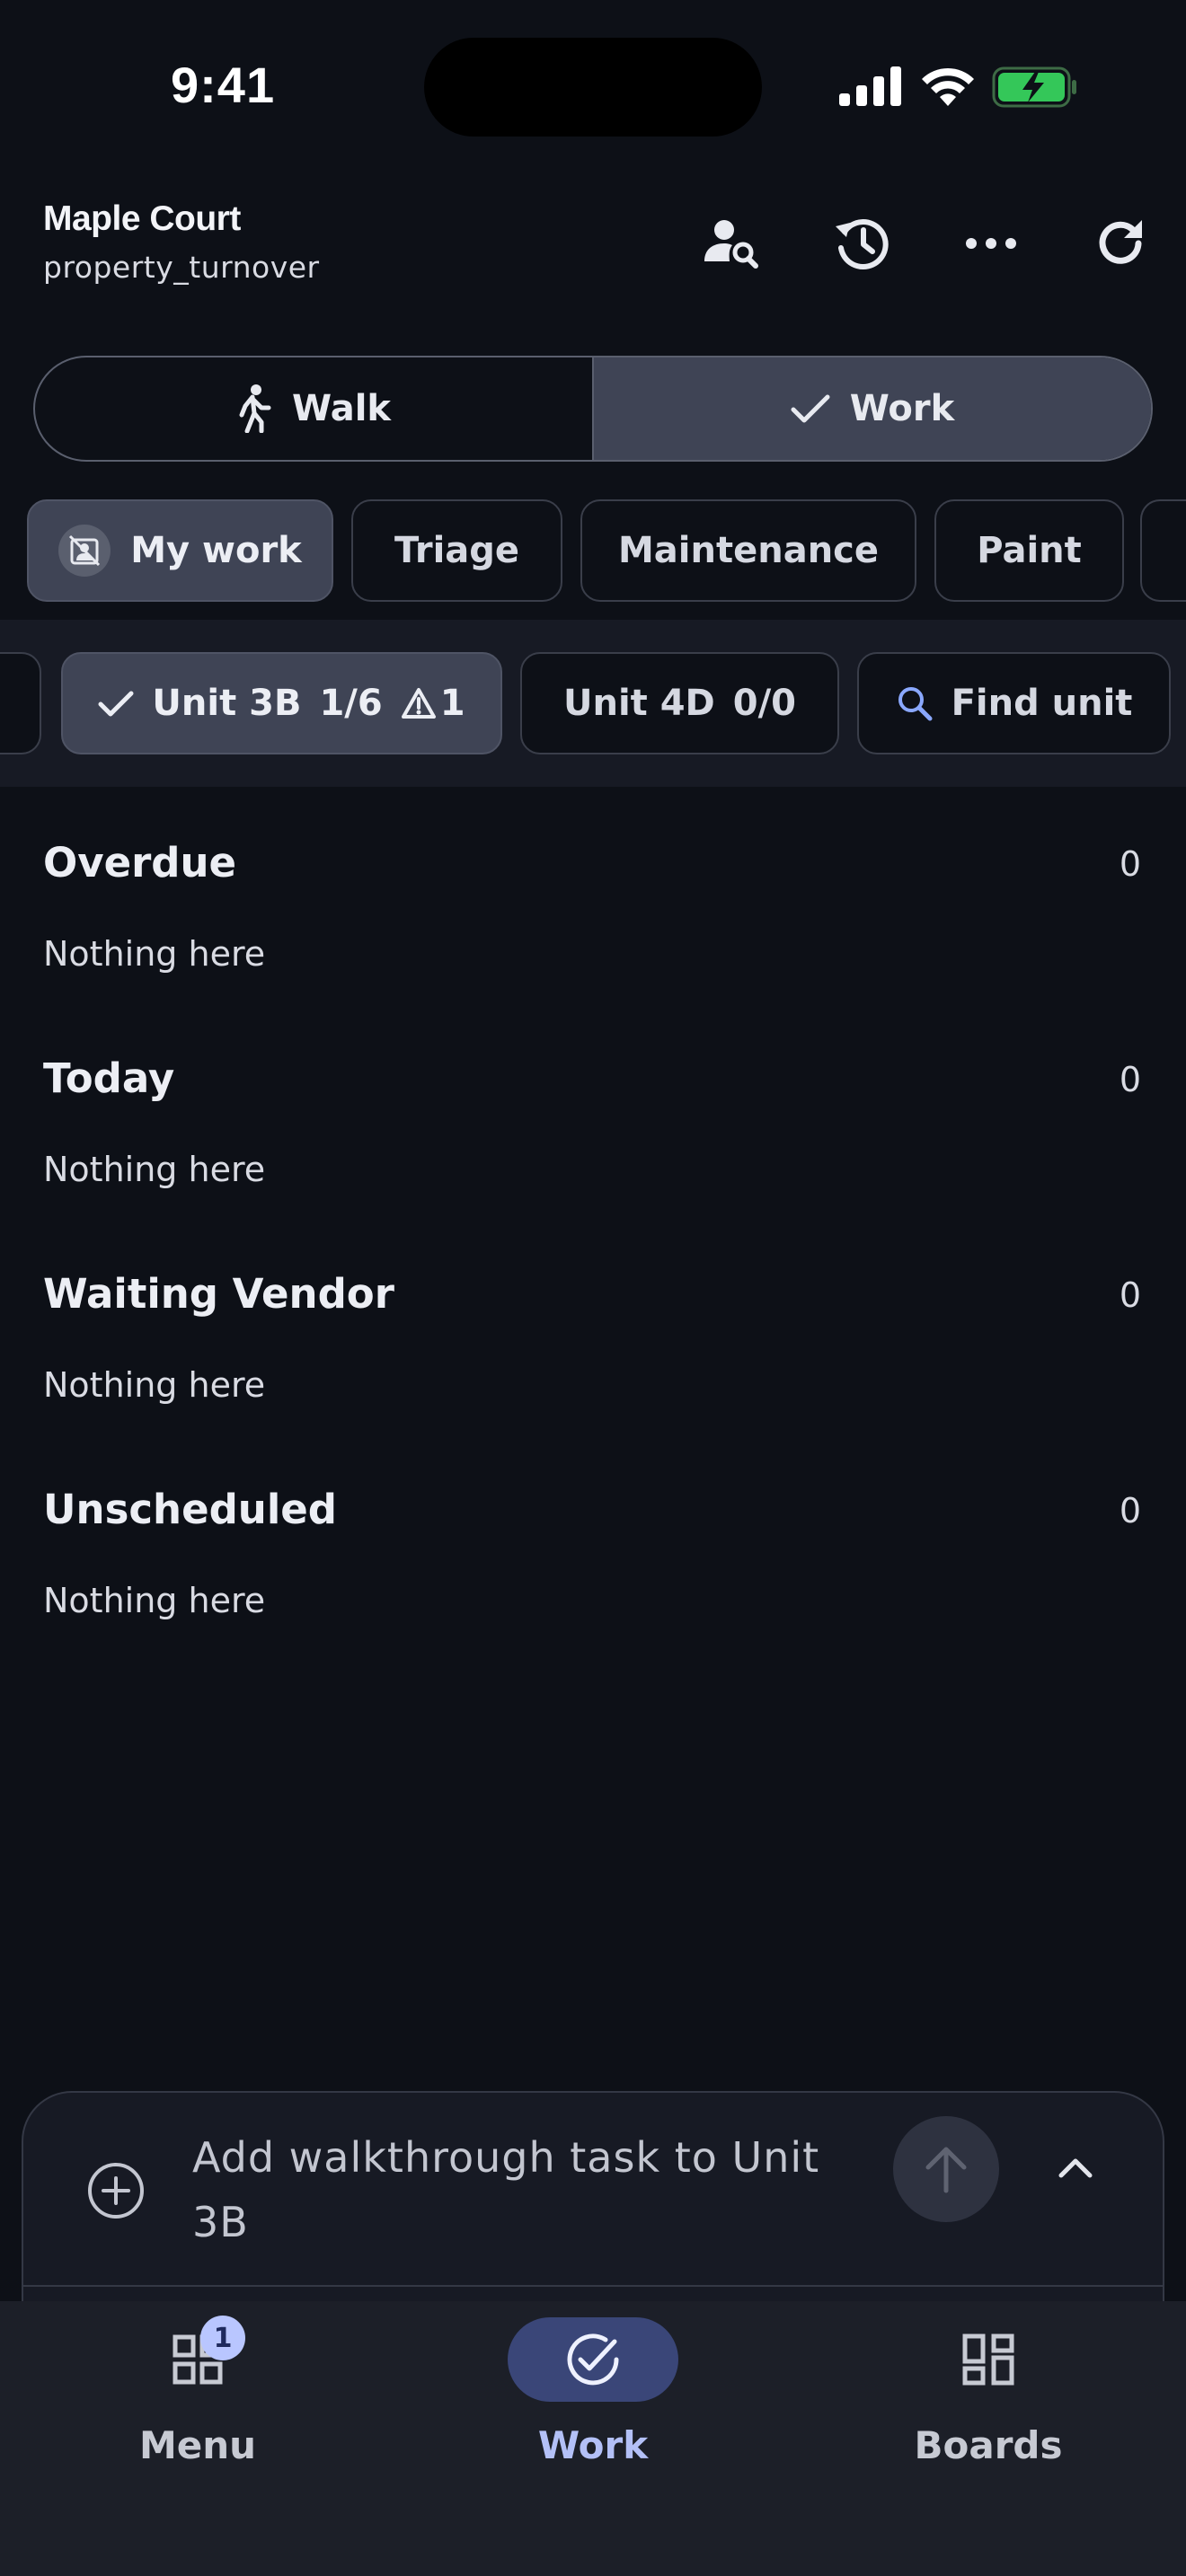 The image size is (1186, 2576). What do you see at coordinates (524, 2189) in the screenshot?
I see `task-input: Add walkthrough task to Unit 3B` at bounding box center [524, 2189].